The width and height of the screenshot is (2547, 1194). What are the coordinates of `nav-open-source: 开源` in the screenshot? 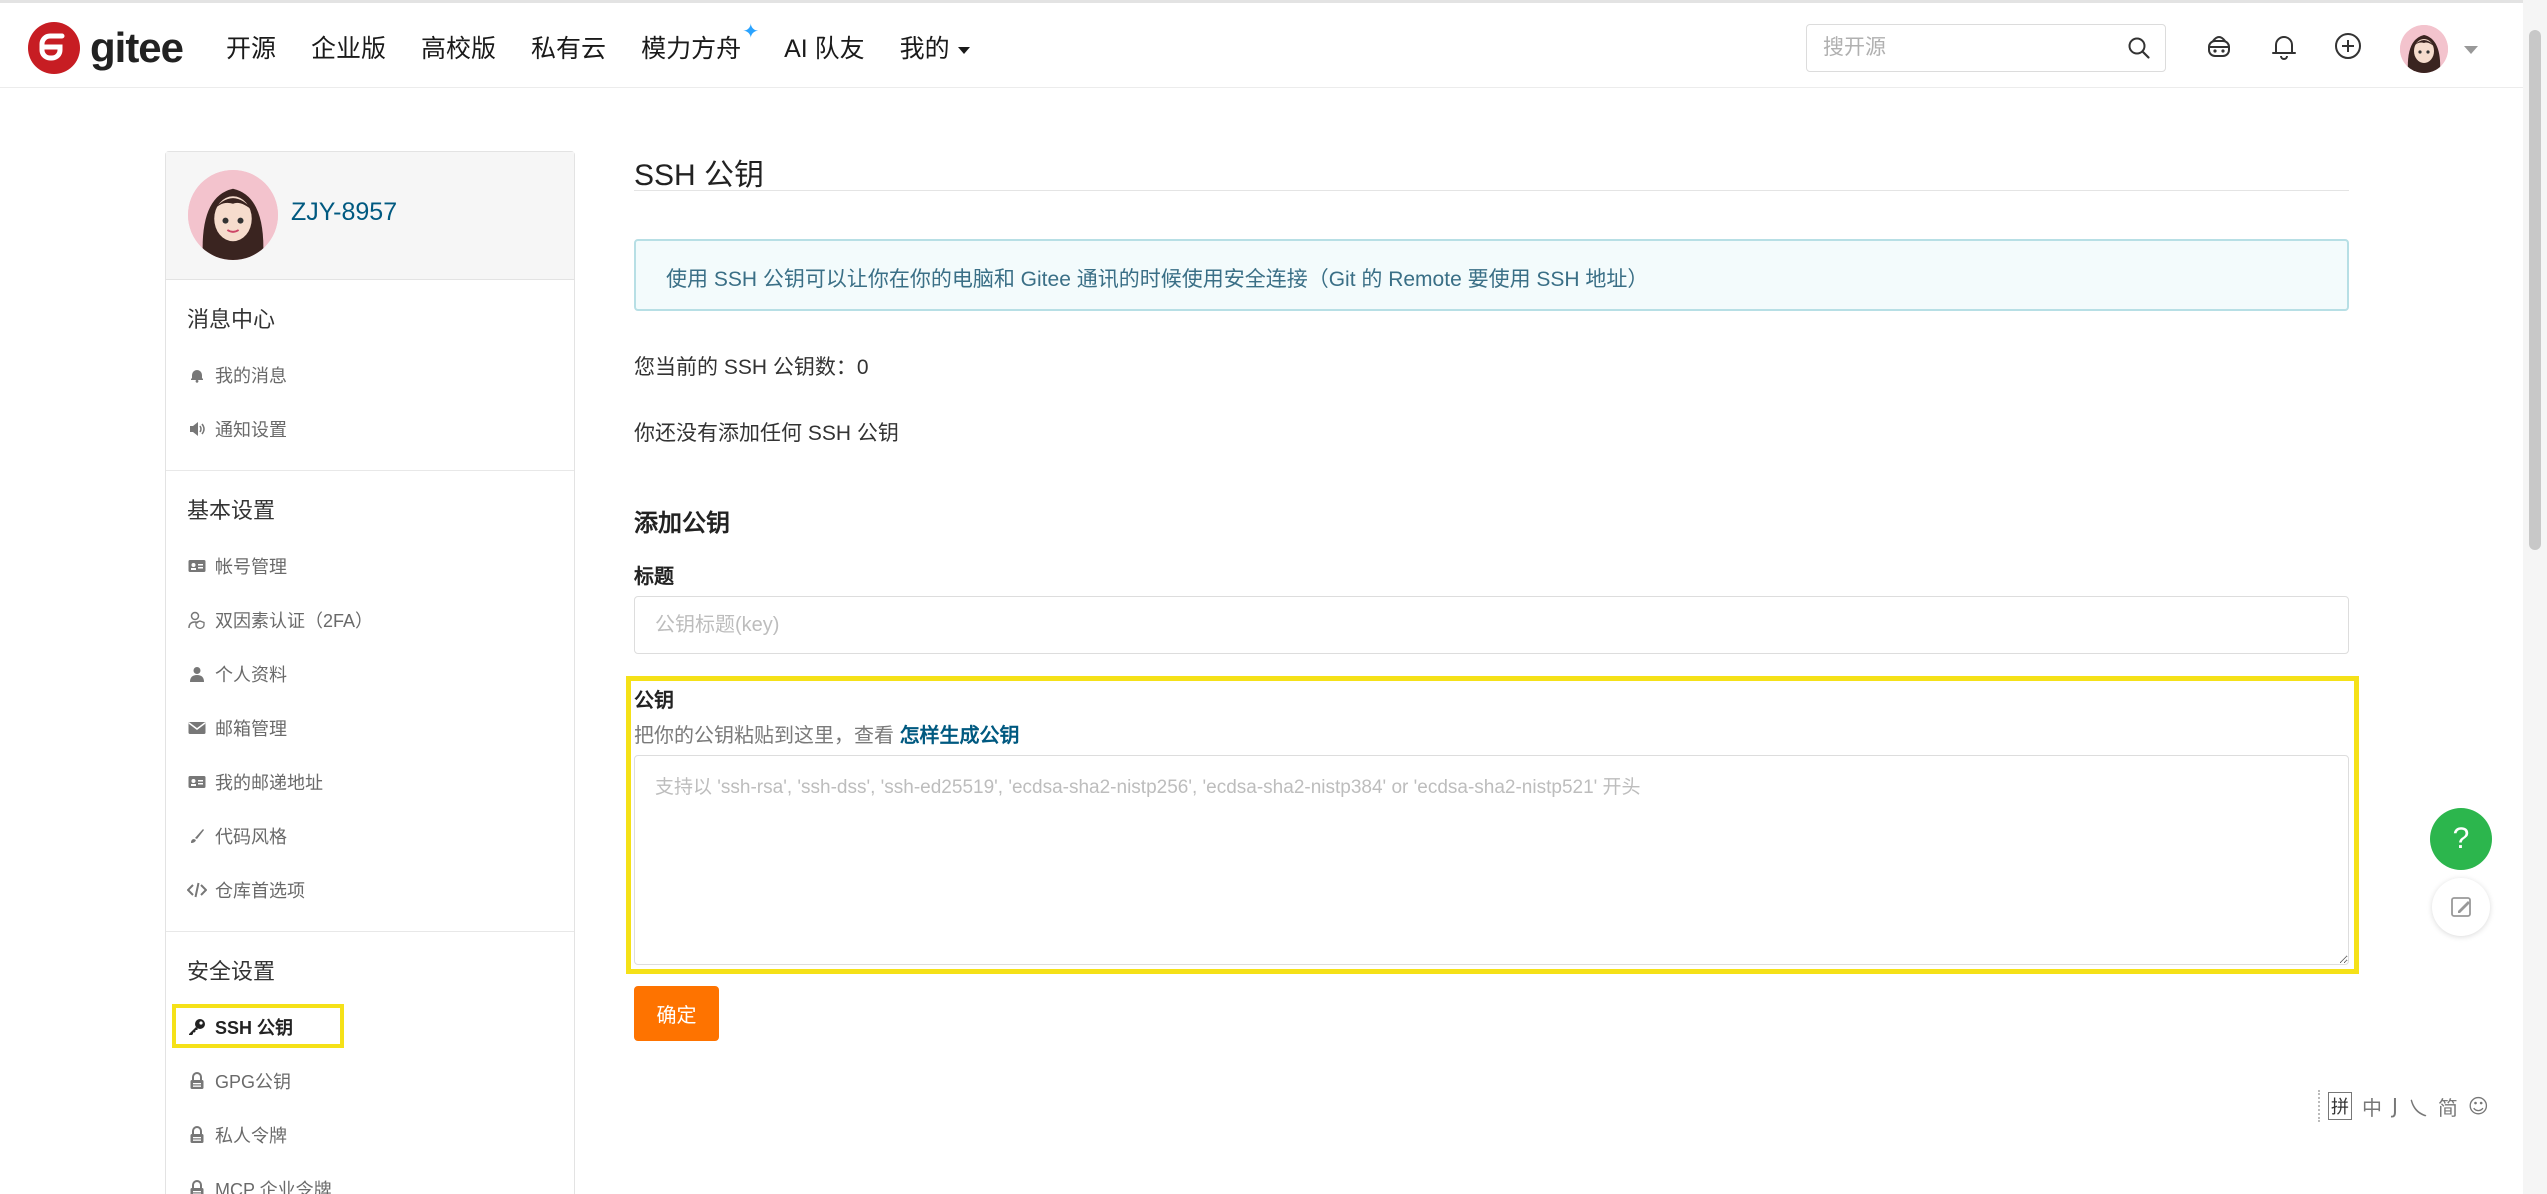 It's located at (251, 47).